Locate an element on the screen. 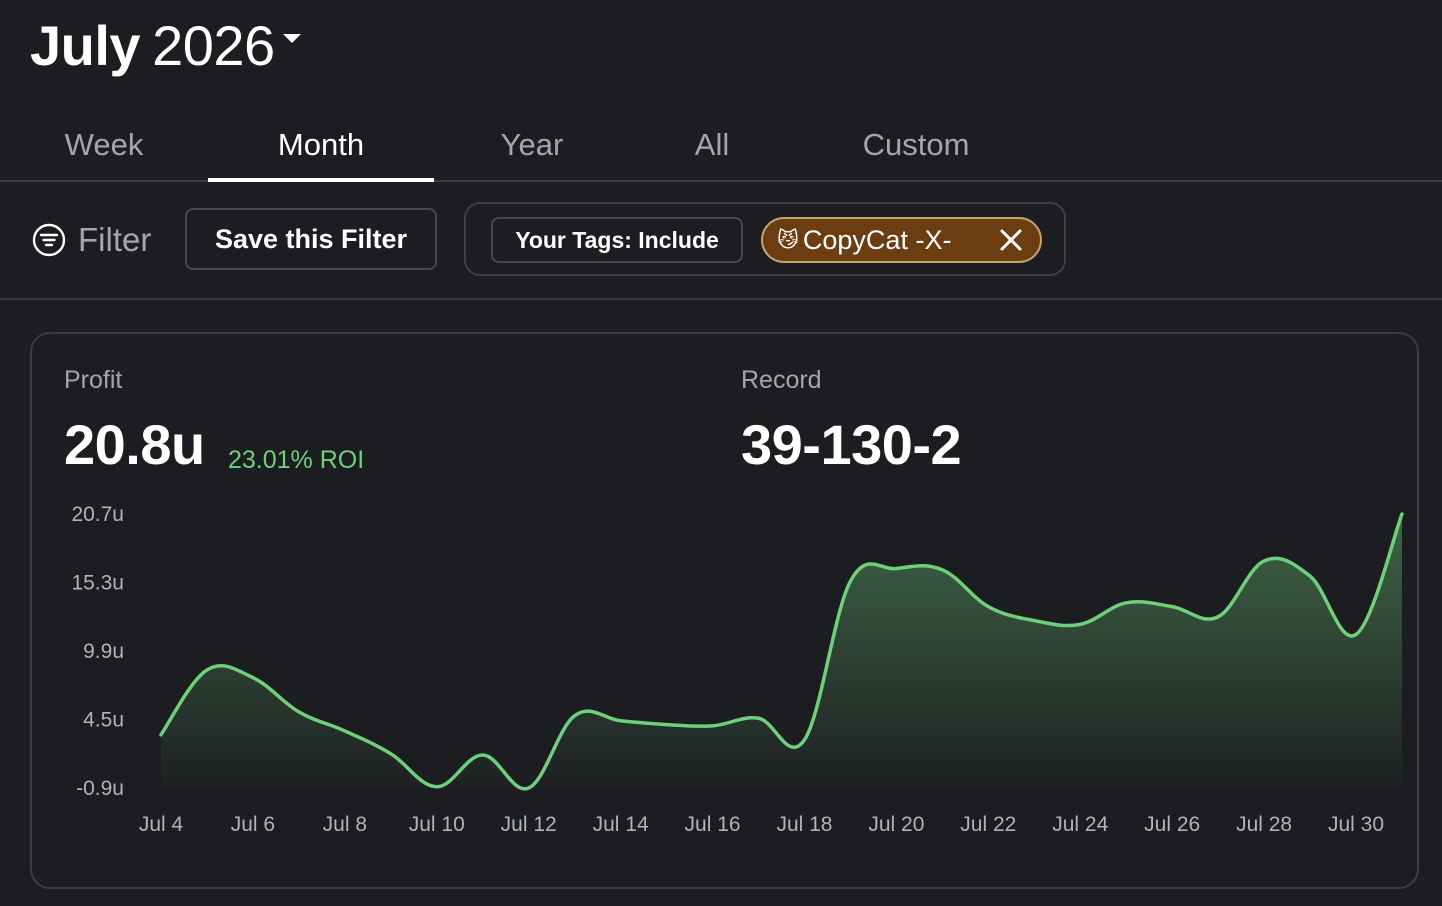  tab-custom: Custom is located at coordinates (916, 145).